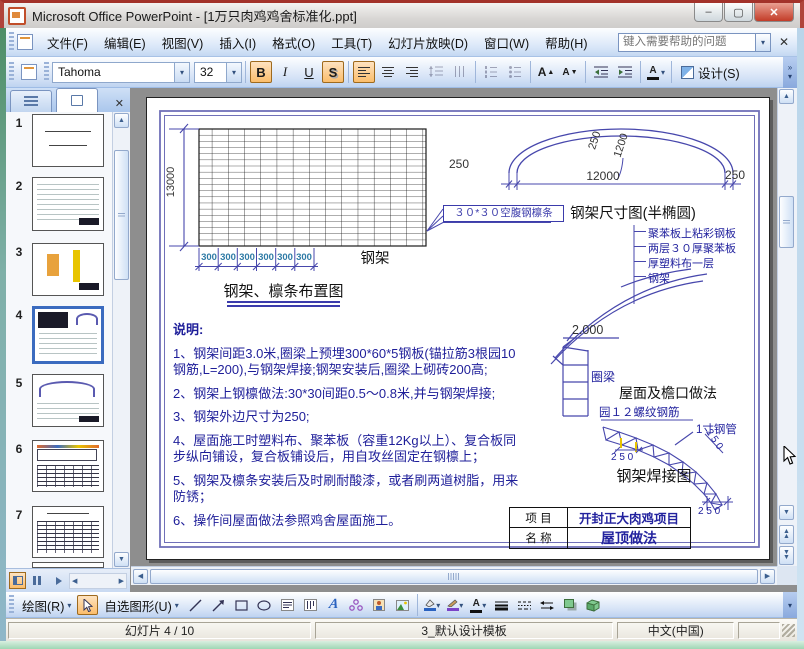 The width and height of the screenshot is (804, 649). What do you see at coordinates (654, 475) in the screenshot?
I see `truss-title: 钢架焊接图` at bounding box center [654, 475].